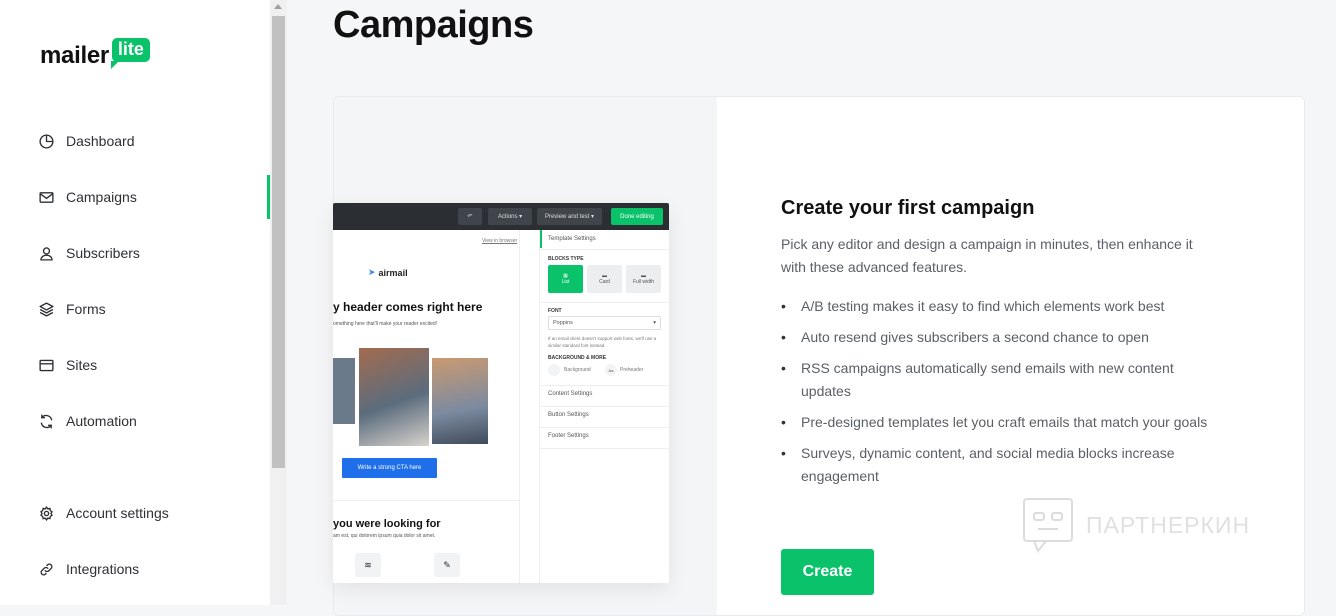  I want to click on sidebar-item-subscribers: Subscribers, so click(89, 253).